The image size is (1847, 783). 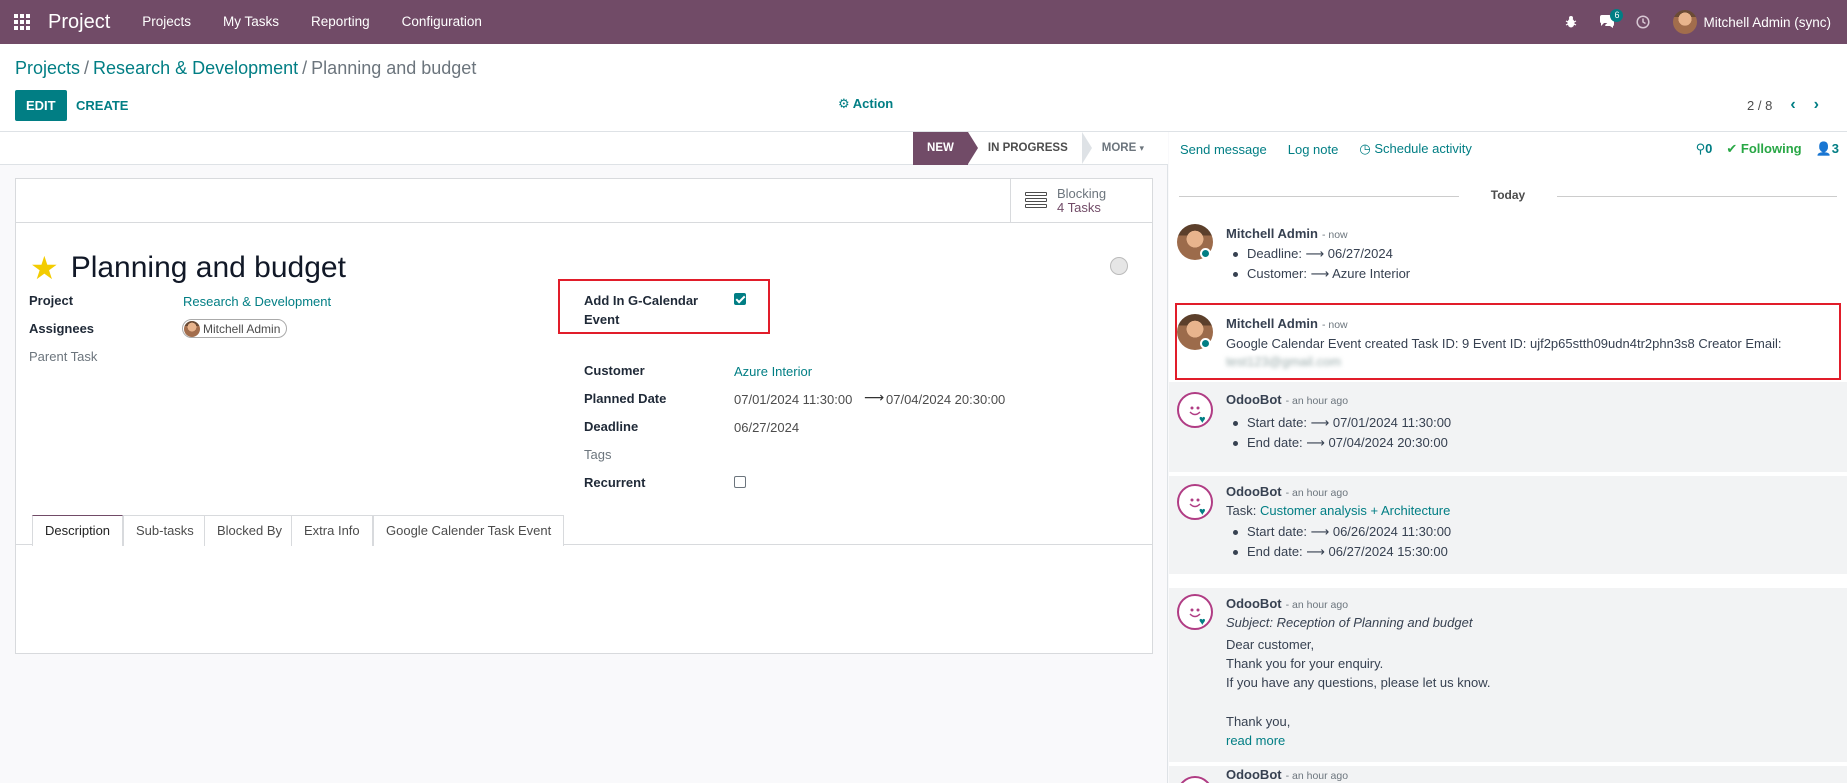 What do you see at coordinates (51, 300) in the screenshot?
I see `project-label: Project` at bounding box center [51, 300].